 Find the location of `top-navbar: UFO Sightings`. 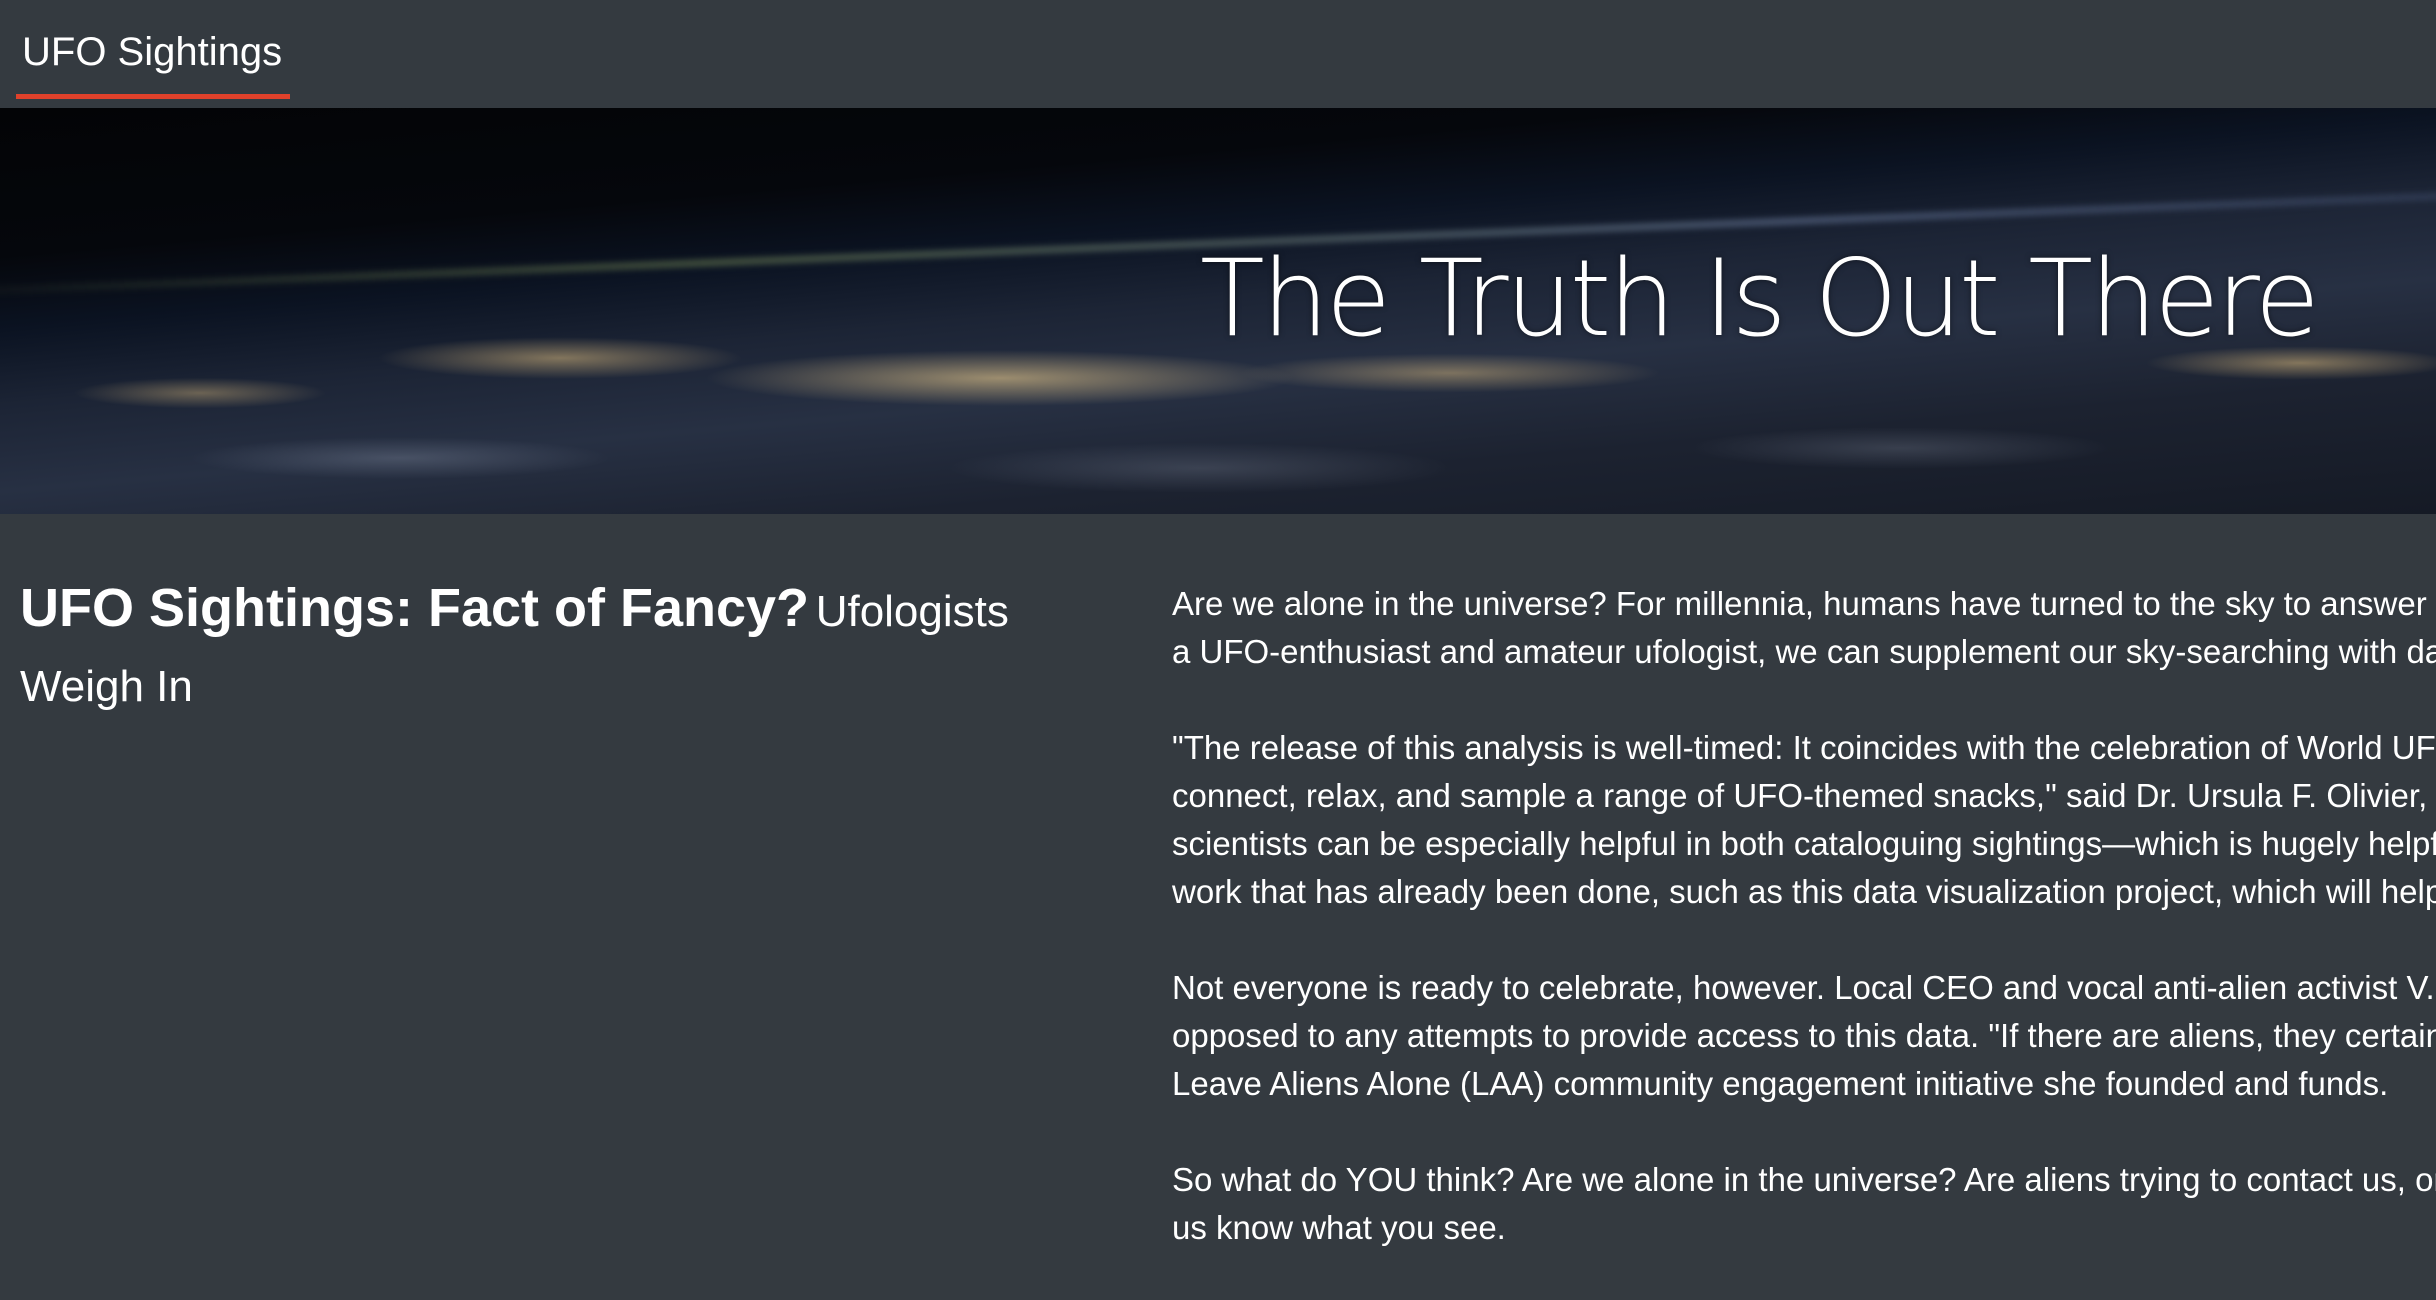

top-navbar: UFO Sightings is located at coordinates (1218, 54).